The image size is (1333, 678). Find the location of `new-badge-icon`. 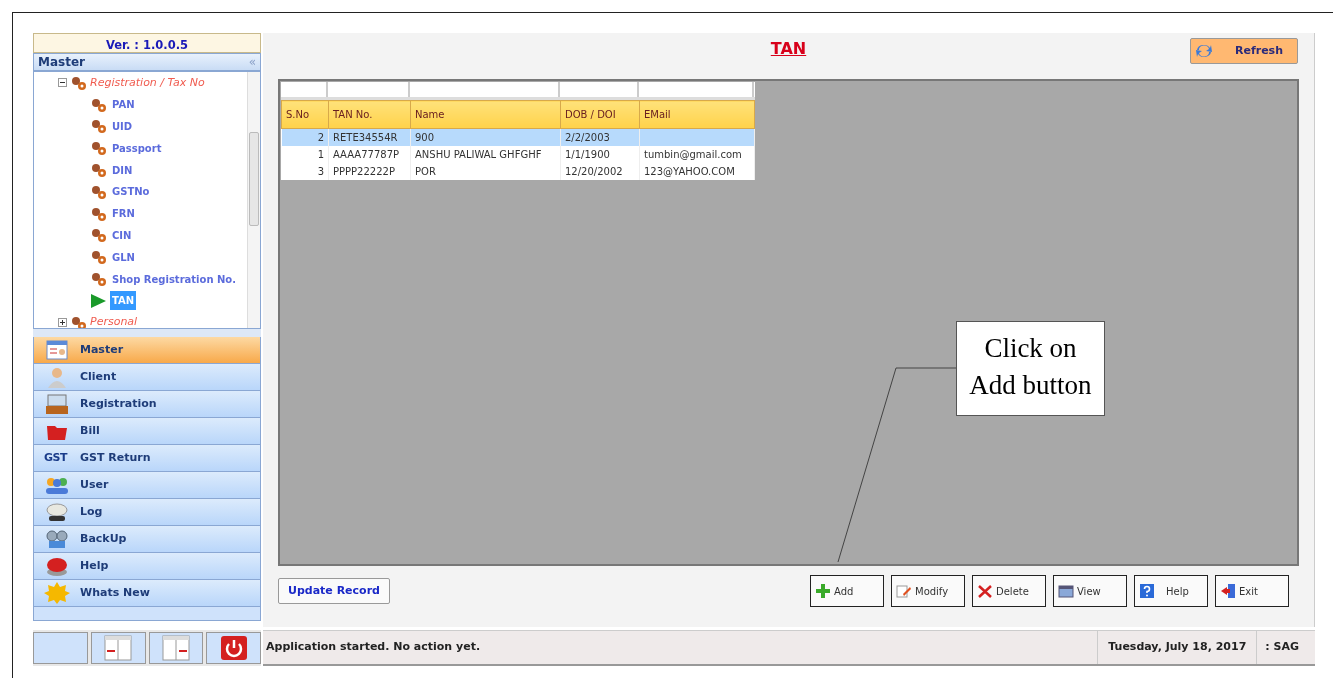

new-badge-icon is located at coordinates (57, 593).